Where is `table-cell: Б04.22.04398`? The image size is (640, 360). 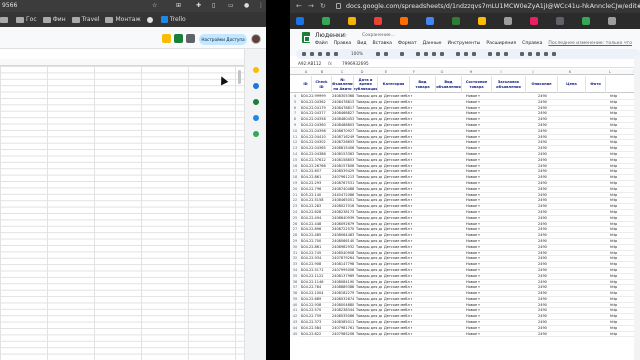
table-cell: Б04.22.04398 is located at coordinates (316, 131).